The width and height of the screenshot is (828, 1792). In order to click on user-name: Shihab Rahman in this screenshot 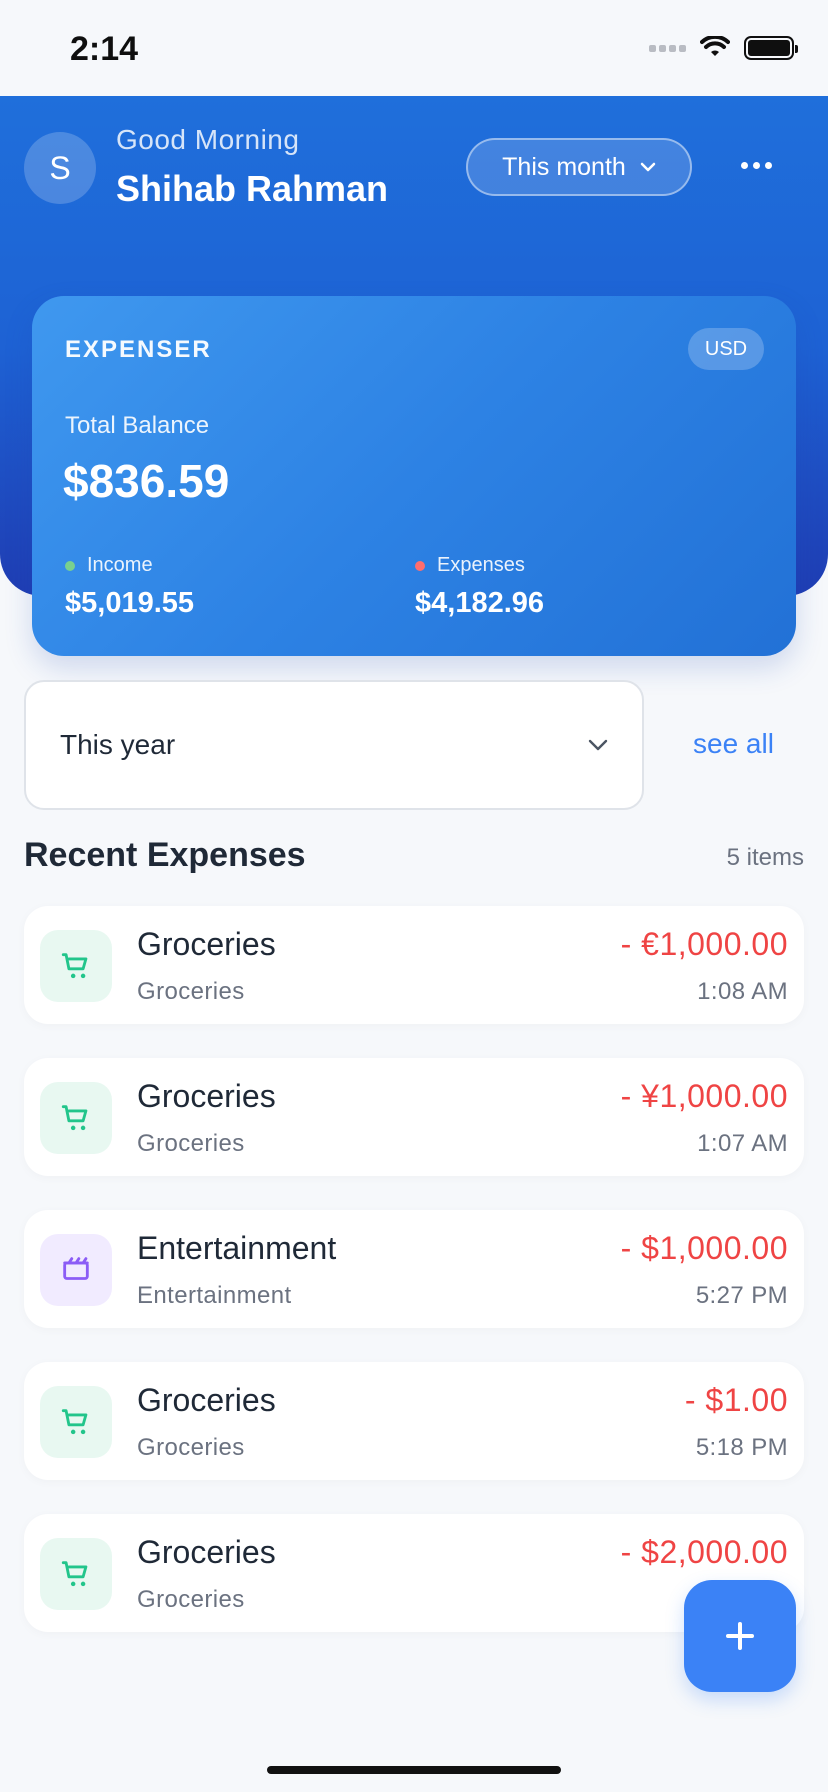, I will do `click(252, 188)`.